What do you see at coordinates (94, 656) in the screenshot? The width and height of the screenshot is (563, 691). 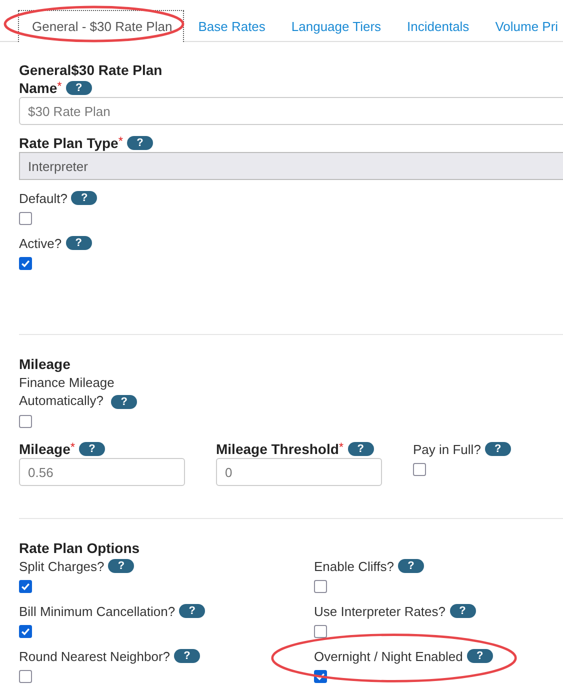 I see `option-label: Round Nearest Neighbor?` at bounding box center [94, 656].